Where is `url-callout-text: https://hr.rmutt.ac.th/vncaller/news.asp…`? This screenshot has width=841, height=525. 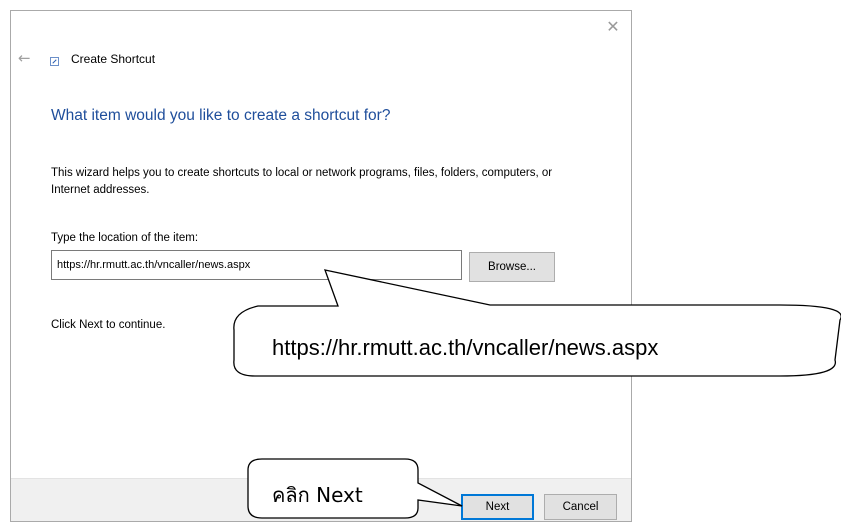 url-callout-text: https://hr.rmutt.ac.th/vncaller/news.asp… is located at coordinates (465, 347).